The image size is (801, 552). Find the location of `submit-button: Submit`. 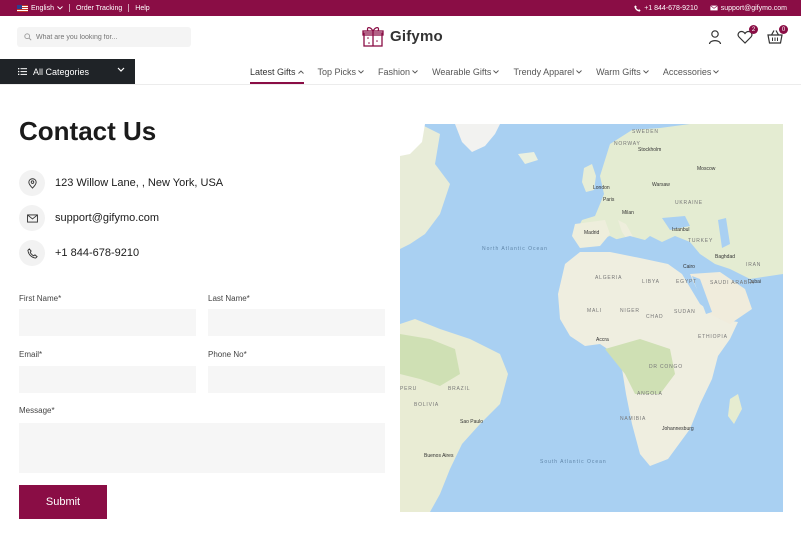

submit-button: Submit is located at coordinates (63, 502).